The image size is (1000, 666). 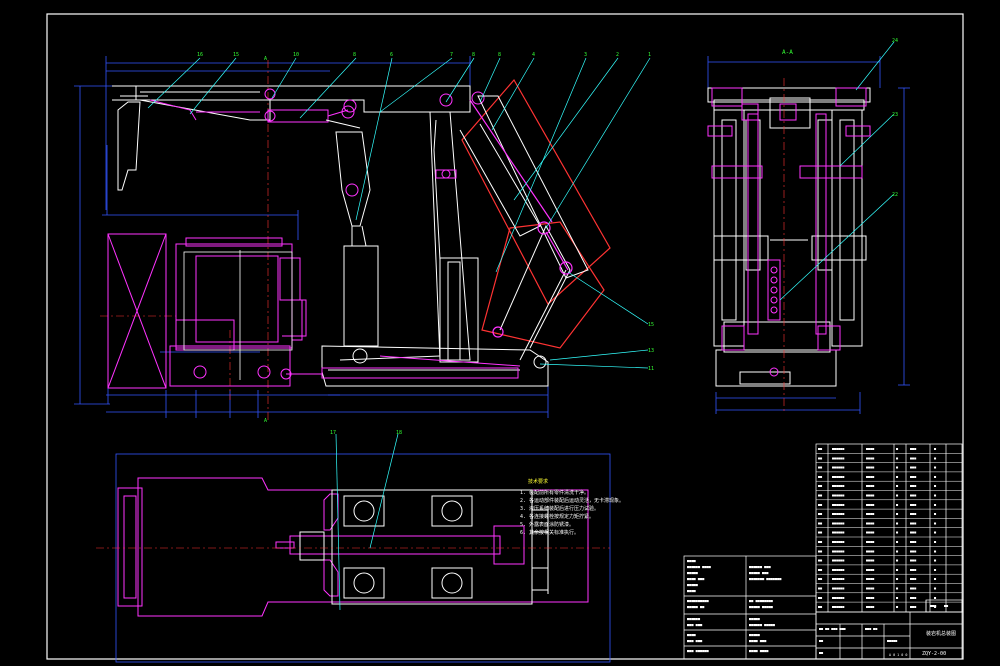 I want to click on tech-note-line: 4. 各连接螺栓按规定力矩拧紧。, so click(x=557, y=517).